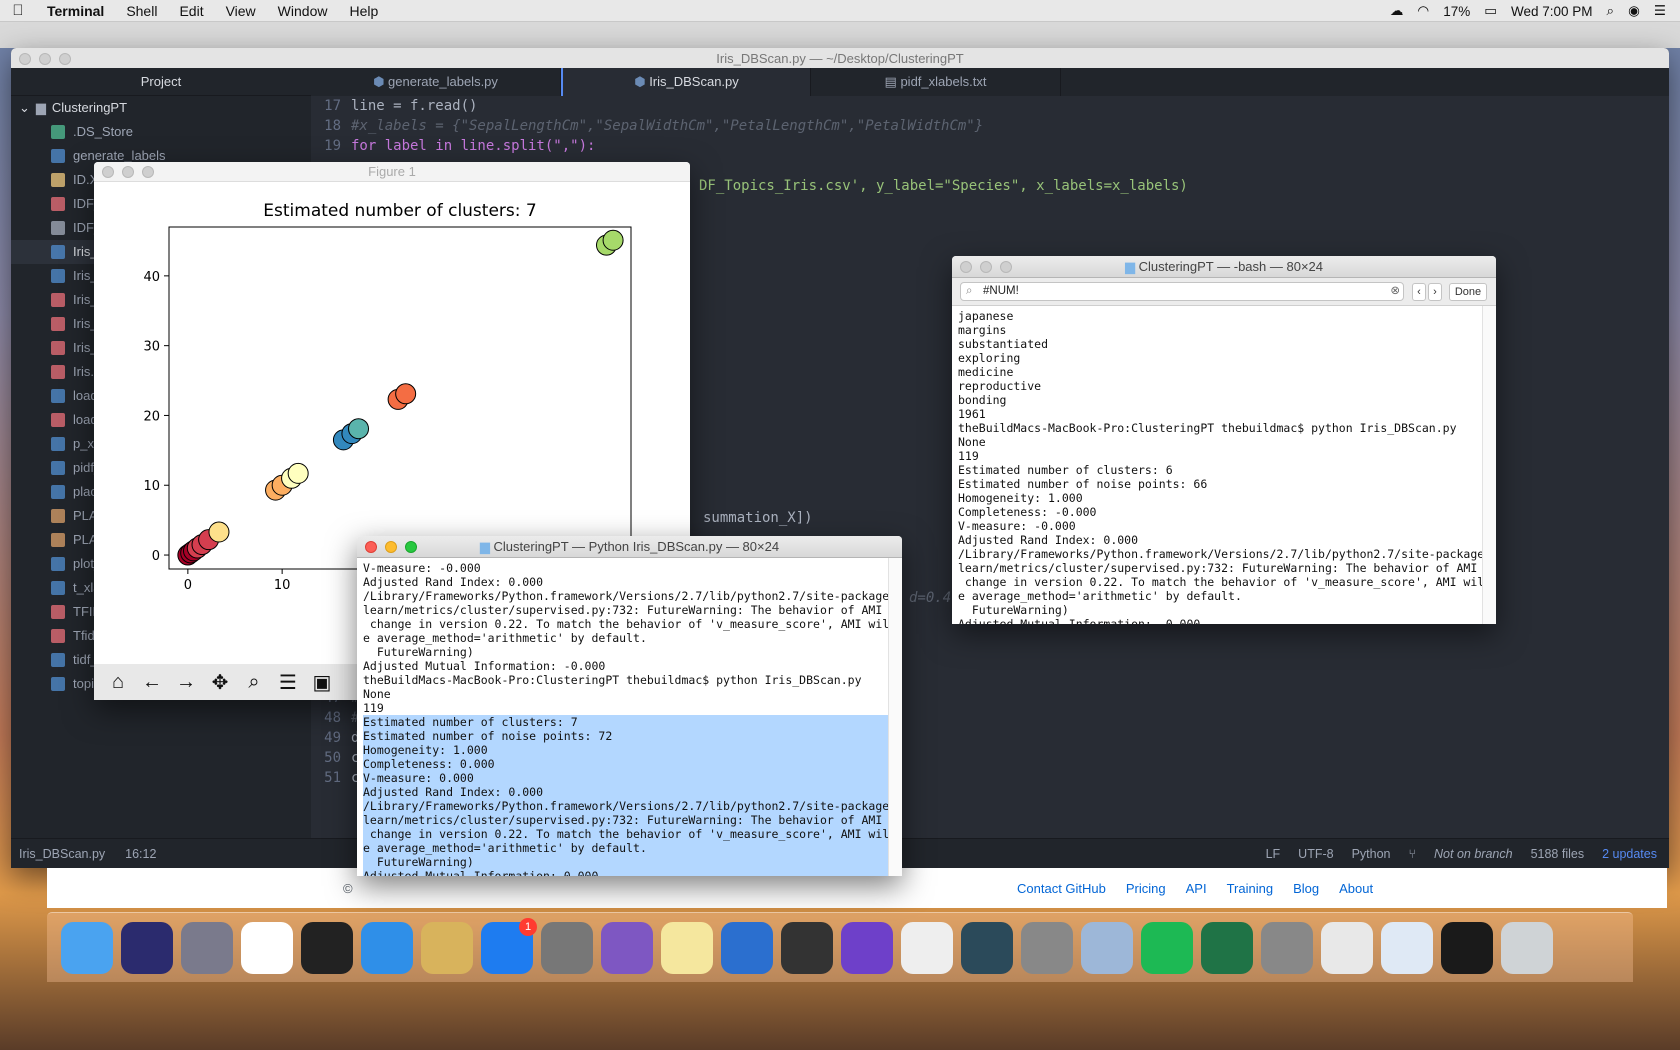  Describe the element at coordinates (1473, 854) in the screenshot. I see `status-branch: Not on branch` at that location.